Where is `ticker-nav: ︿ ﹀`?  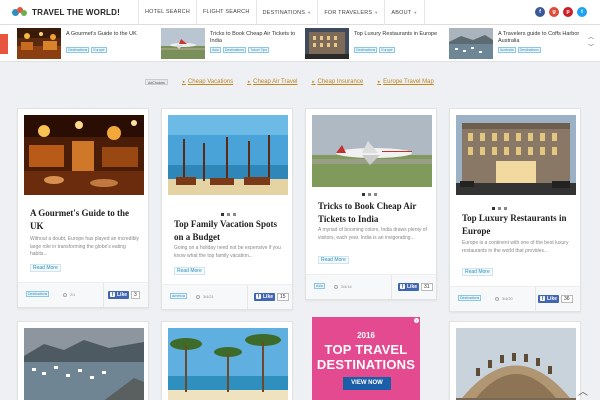
ticker-nav: ︿ ﹀ is located at coordinates (591, 43).